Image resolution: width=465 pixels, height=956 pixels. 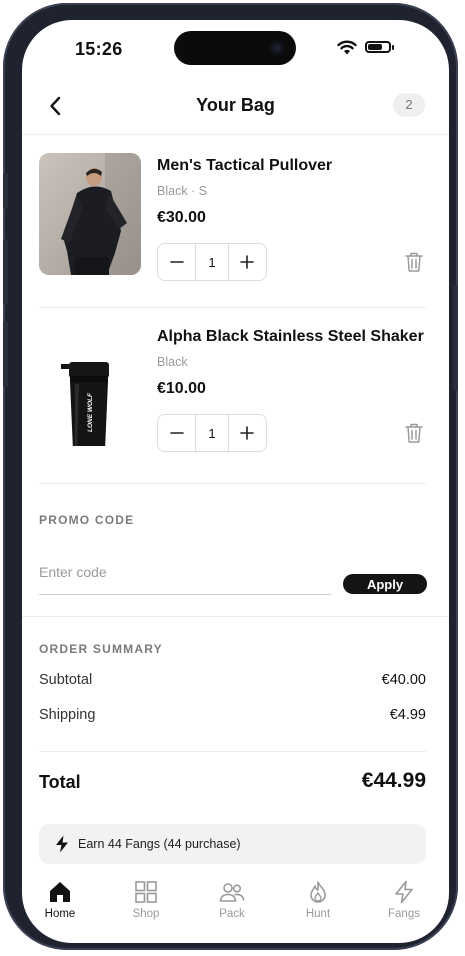 I want to click on grid-icon, so click(x=146, y=892).